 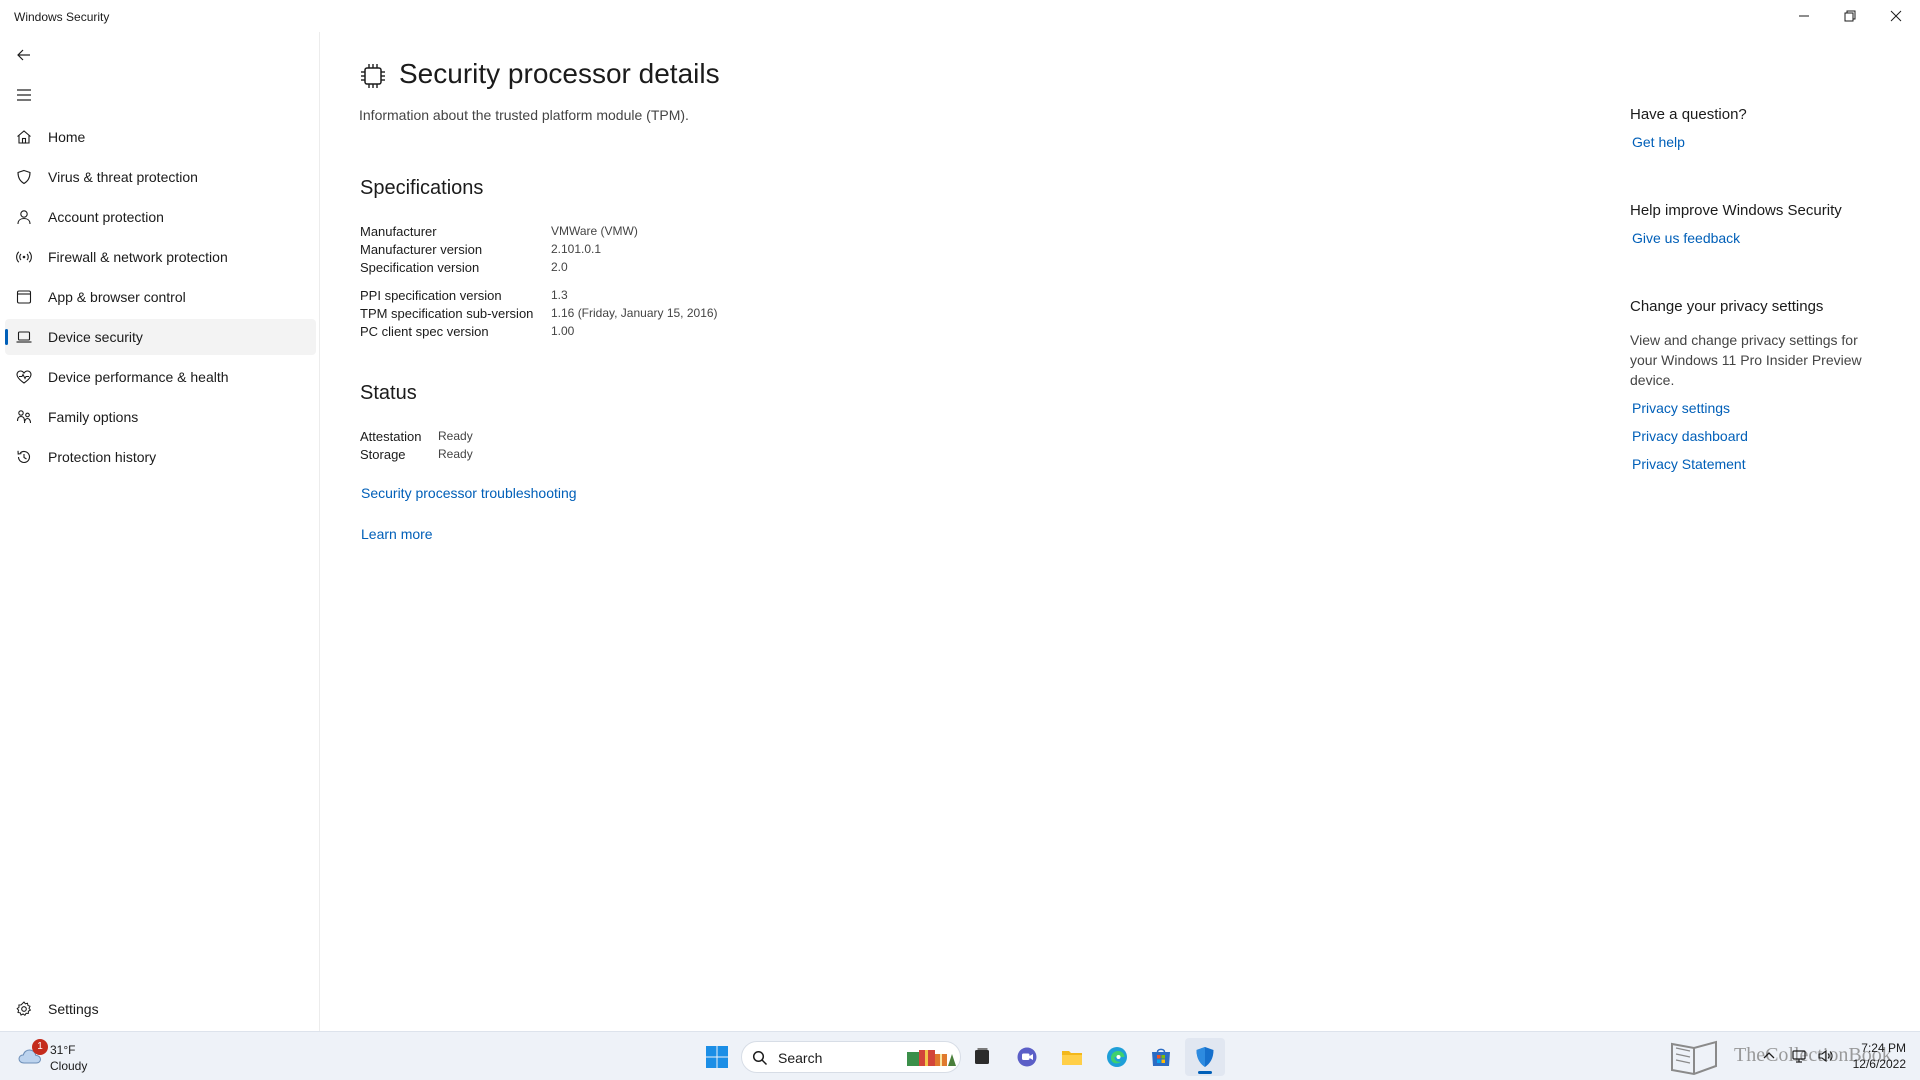 I want to click on hamburger-icon, so click(x=24, y=95).